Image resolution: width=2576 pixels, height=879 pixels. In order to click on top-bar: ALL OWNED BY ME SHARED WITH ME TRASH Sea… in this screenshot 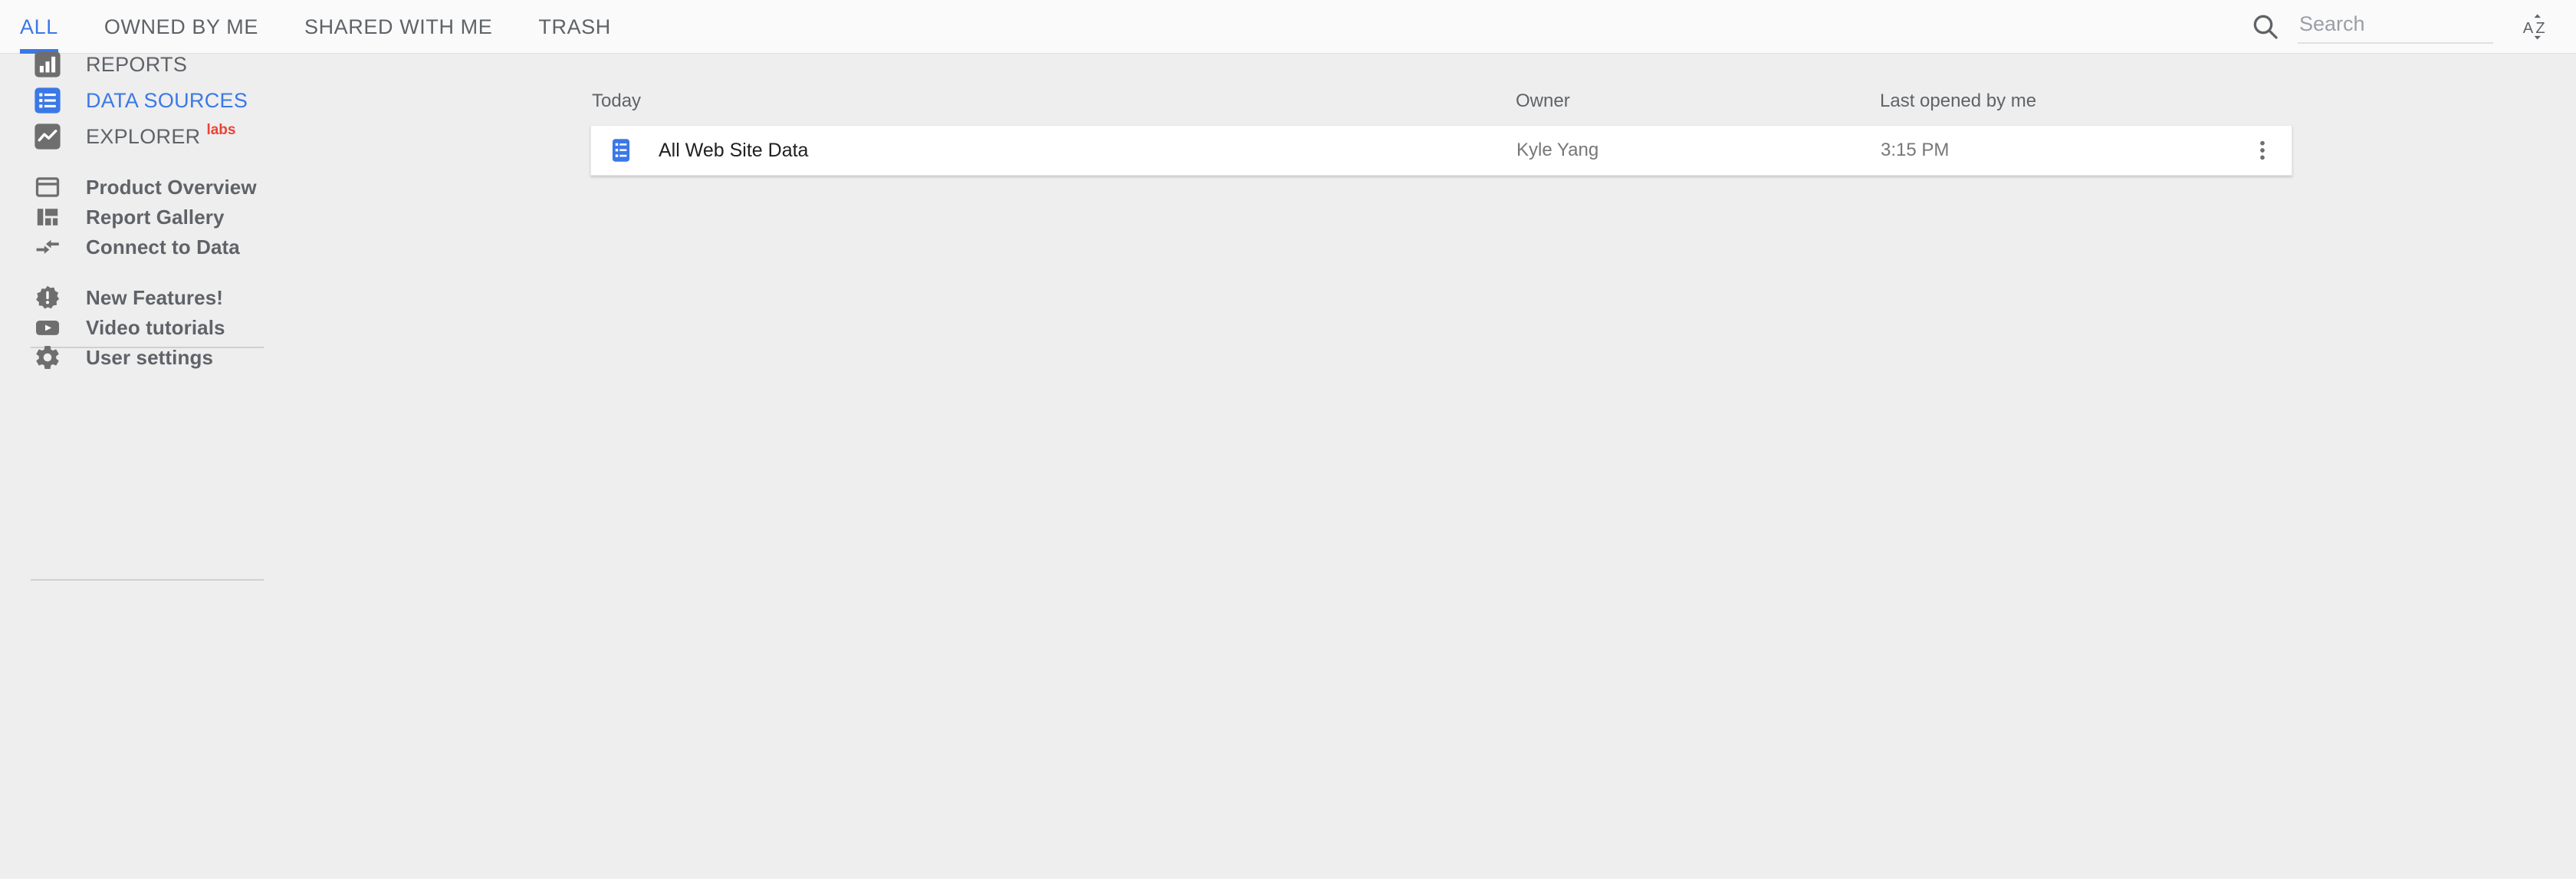, I will do `click(1288, 27)`.